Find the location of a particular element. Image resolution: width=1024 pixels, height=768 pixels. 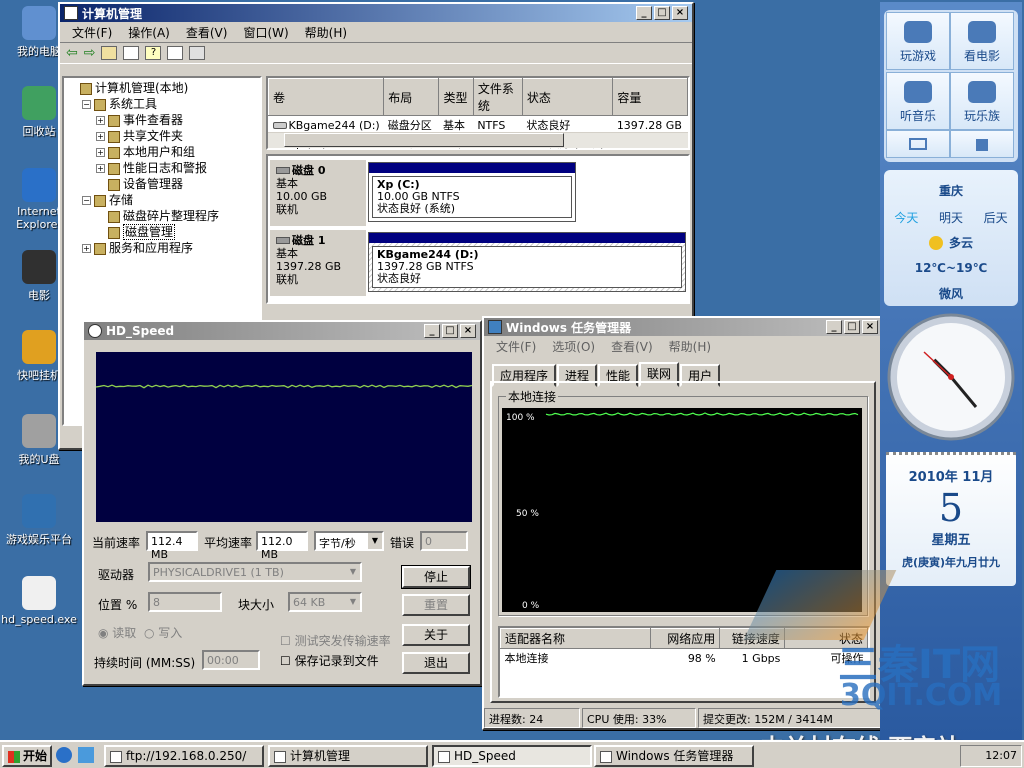

burst-checkbox: ☐ 测试突发传输速率 is located at coordinates (335, 640).